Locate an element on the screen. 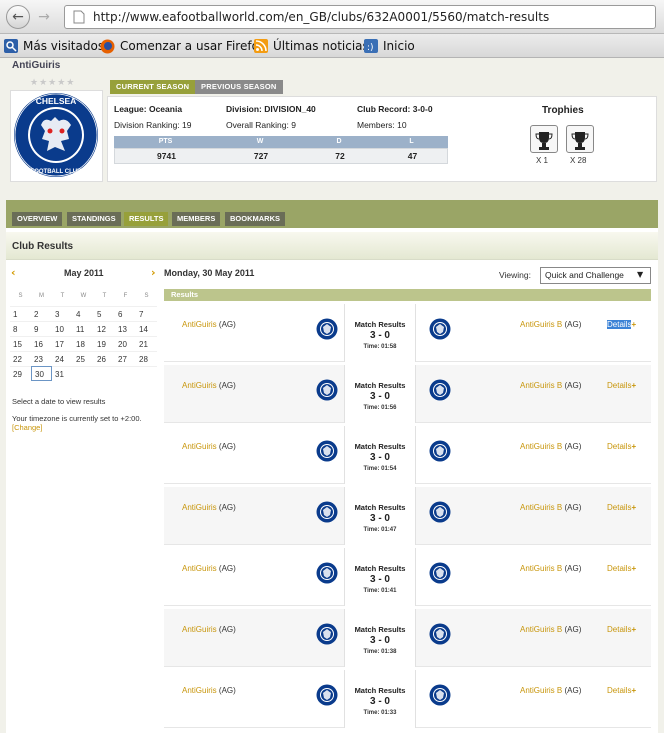 Image resolution: width=664 pixels, height=733 pixels. calendar-day: 21 is located at coordinates (146, 343).